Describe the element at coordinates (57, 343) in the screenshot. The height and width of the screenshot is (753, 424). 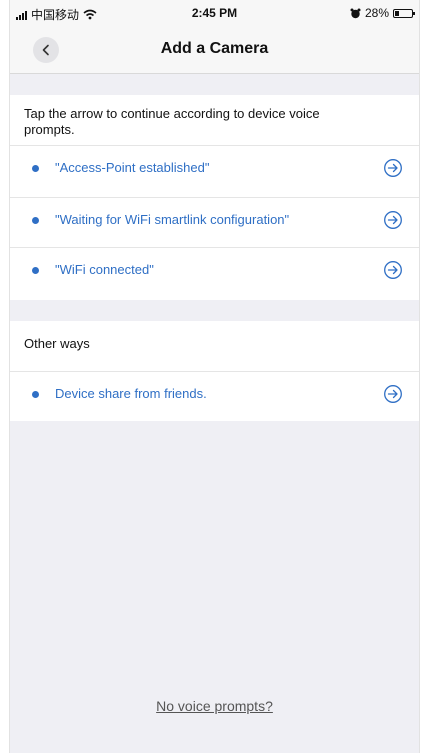
I see `other-ways-header: Other ways` at that location.